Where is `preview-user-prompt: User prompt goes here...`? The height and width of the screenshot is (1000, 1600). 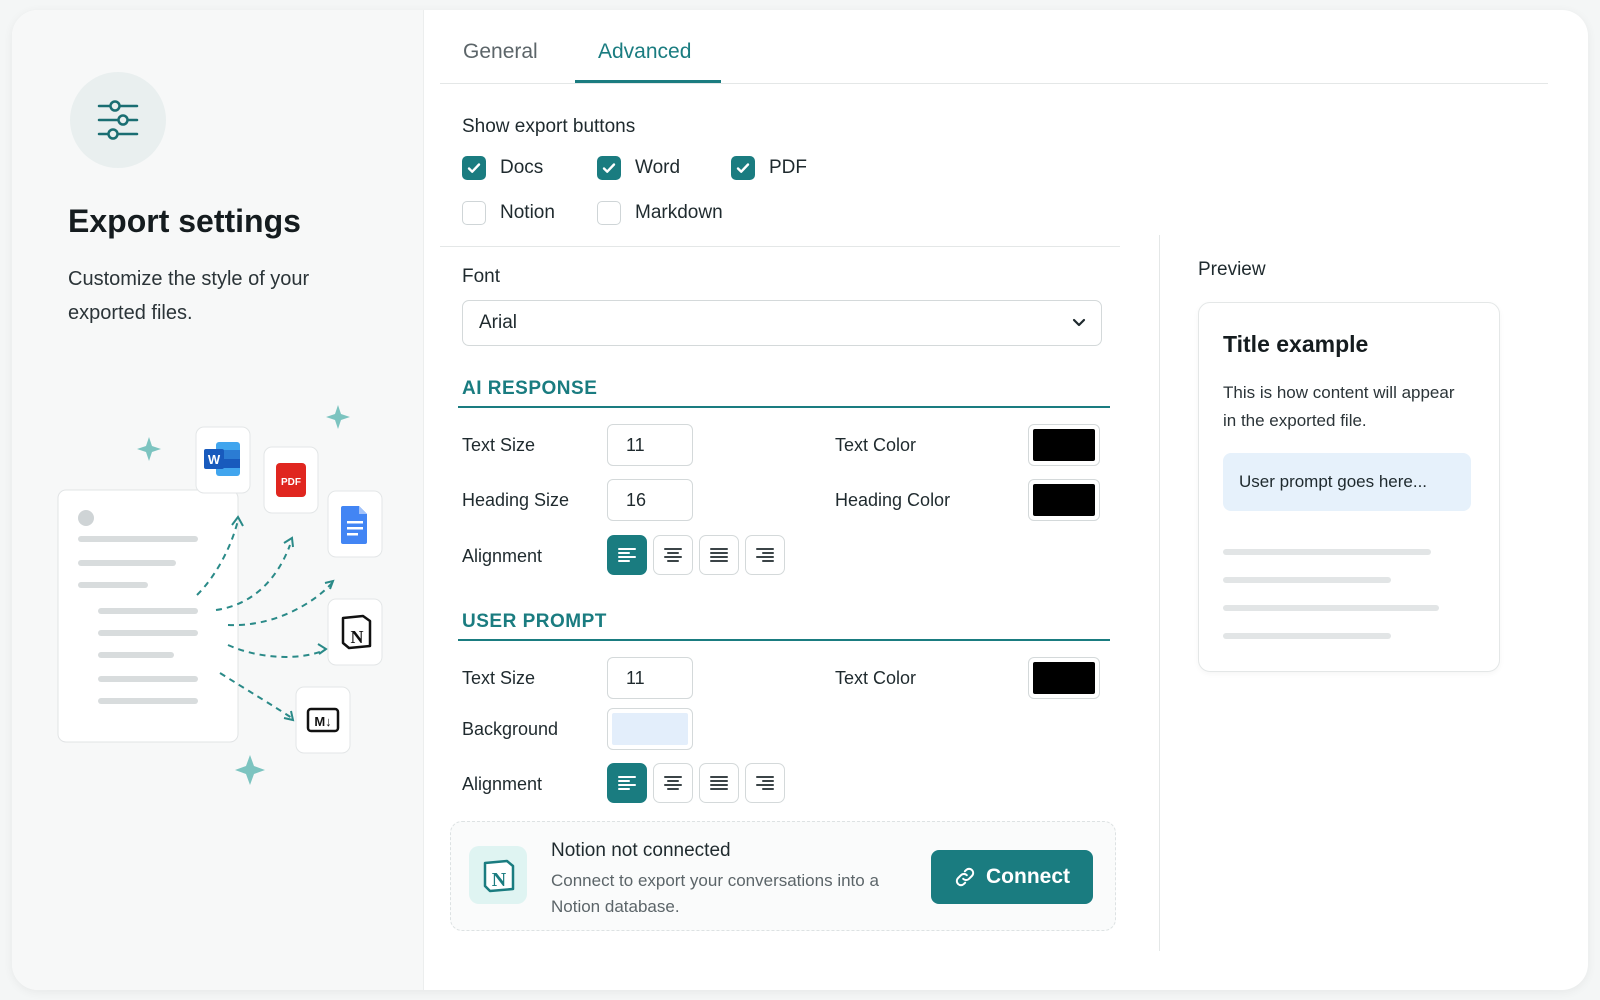 preview-user-prompt: User prompt goes here... is located at coordinates (1347, 482).